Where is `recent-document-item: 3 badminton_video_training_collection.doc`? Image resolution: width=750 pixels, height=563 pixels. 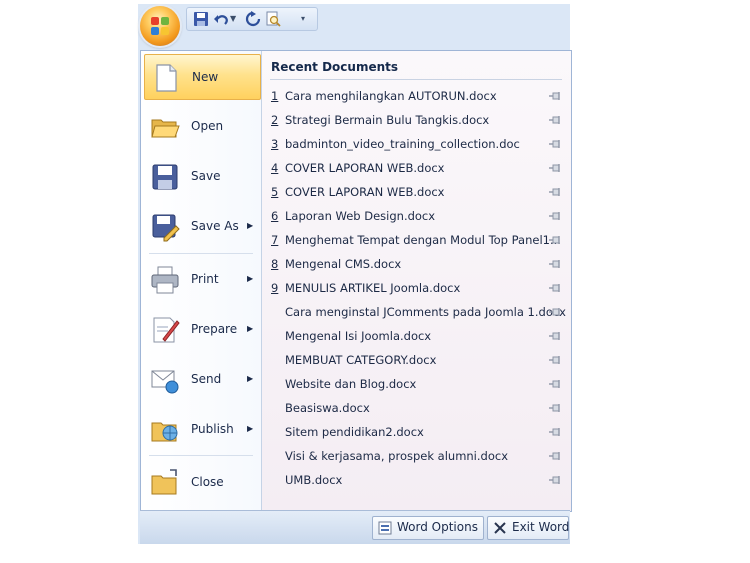
recent-document-item: 3 badminton_video_training_collection.doc is located at coordinates (416, 144).